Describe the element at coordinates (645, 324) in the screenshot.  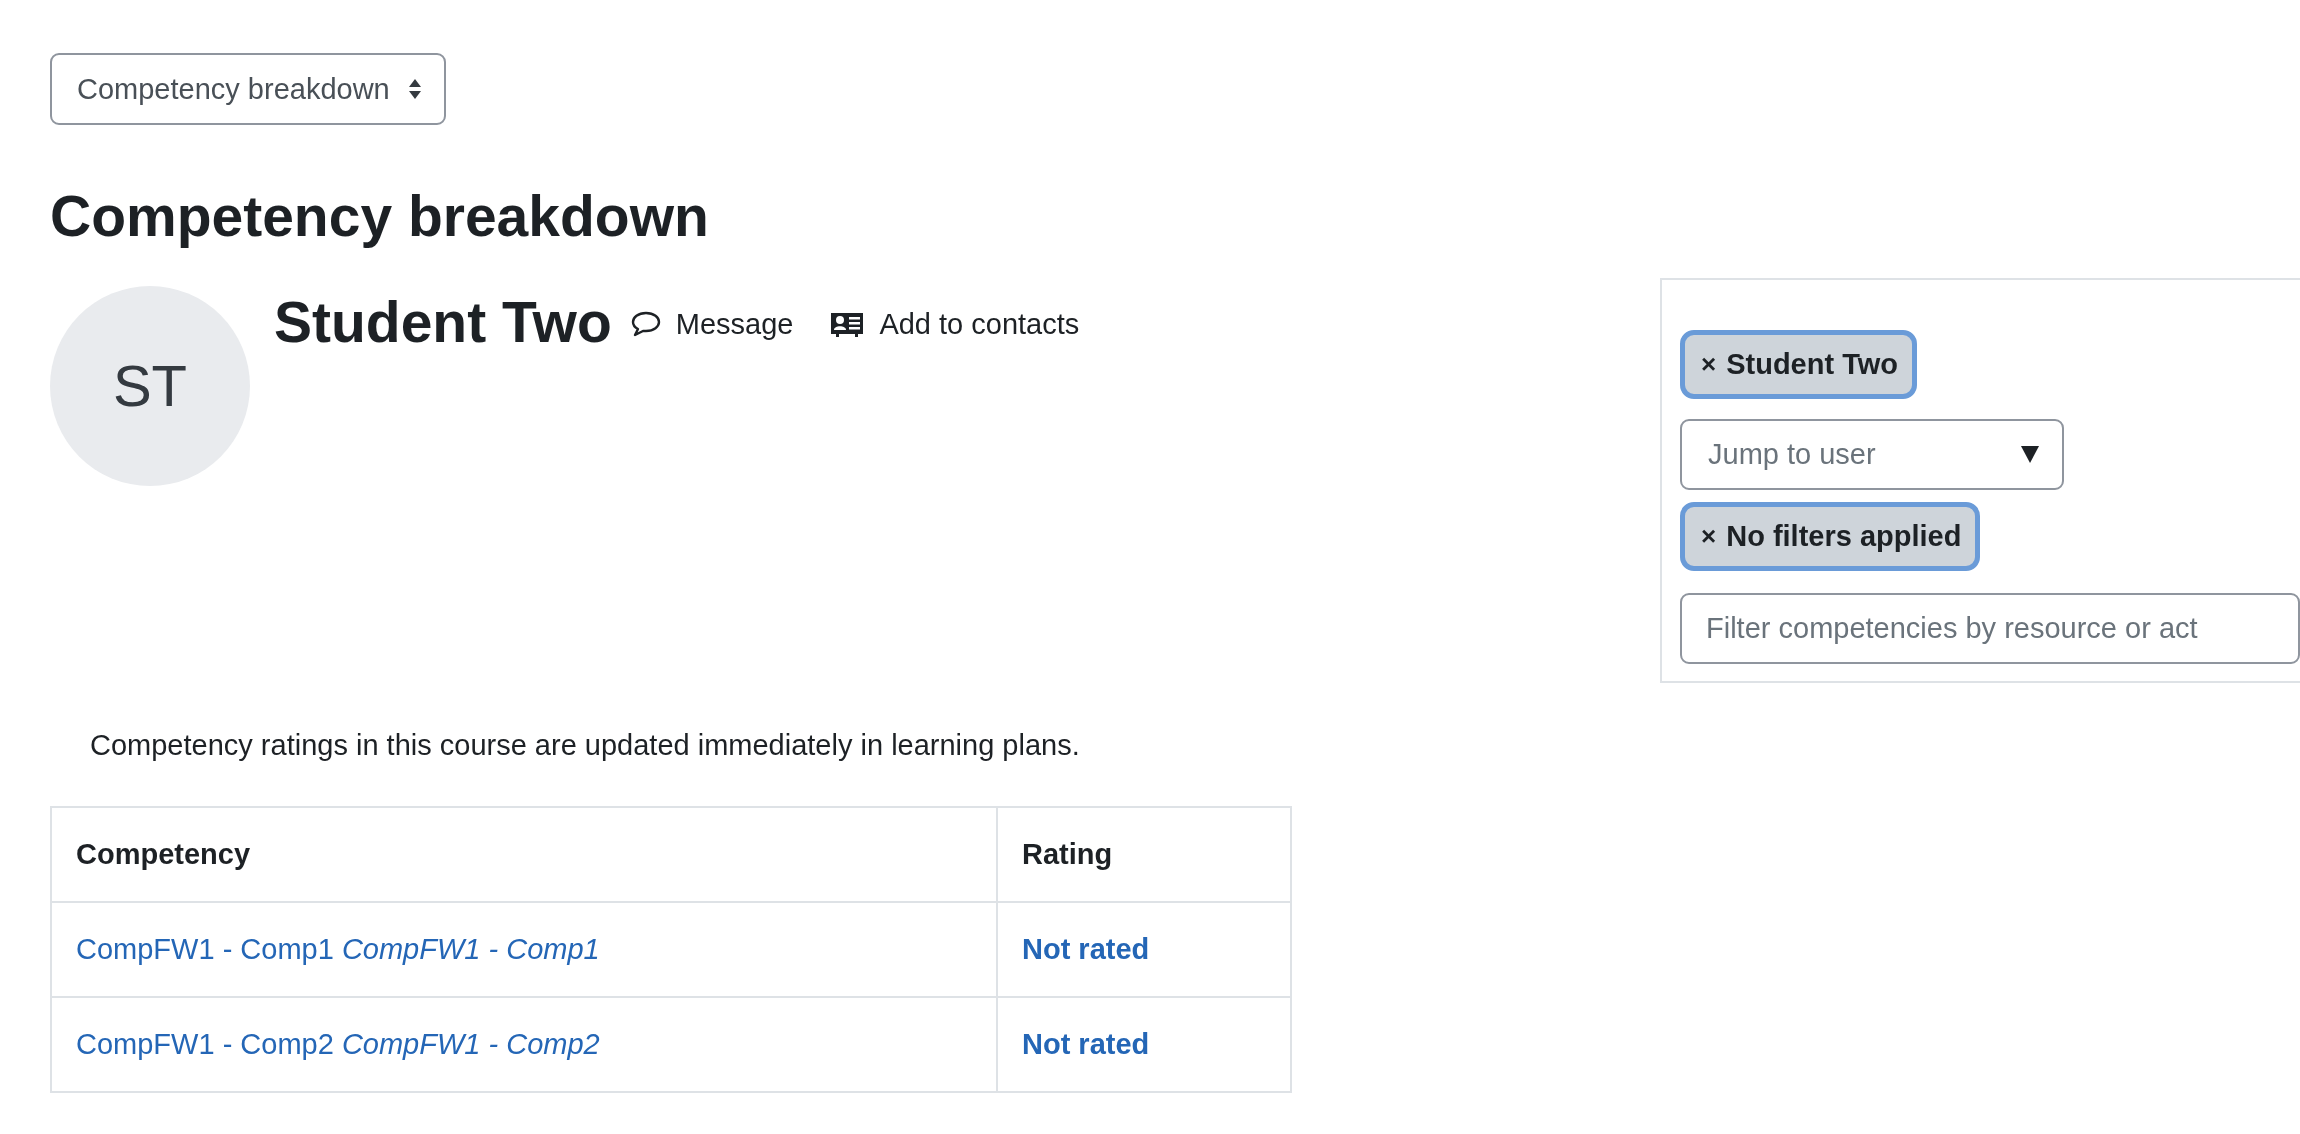
I see `speech-bubble-icon` at that location.